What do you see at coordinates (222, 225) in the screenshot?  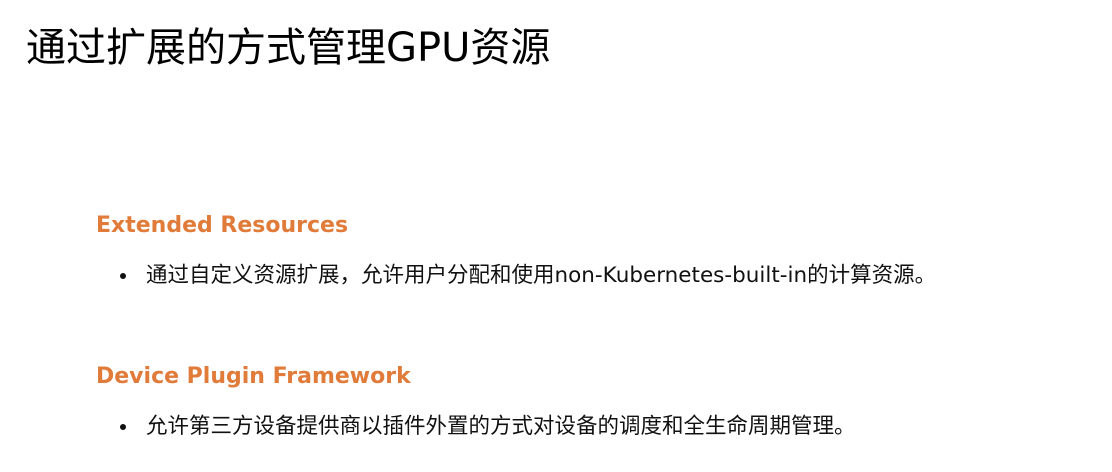 I see `section-heading: Extended Resources` at bounding box center [222, 225].